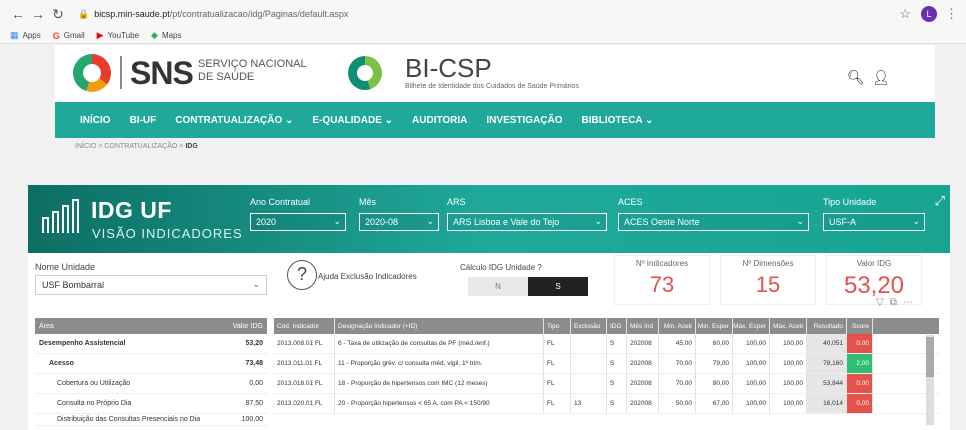 This screenshot has width=966, height=430. Describe the element at coordinates (498, 286) in the screenshot. I see `toggle-n-button: N` at that location.